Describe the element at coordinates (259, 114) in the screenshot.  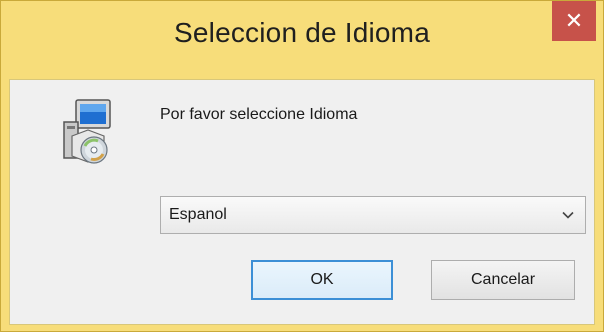
I see `prompt-text: Por favor seleccione Idioma` at that location.